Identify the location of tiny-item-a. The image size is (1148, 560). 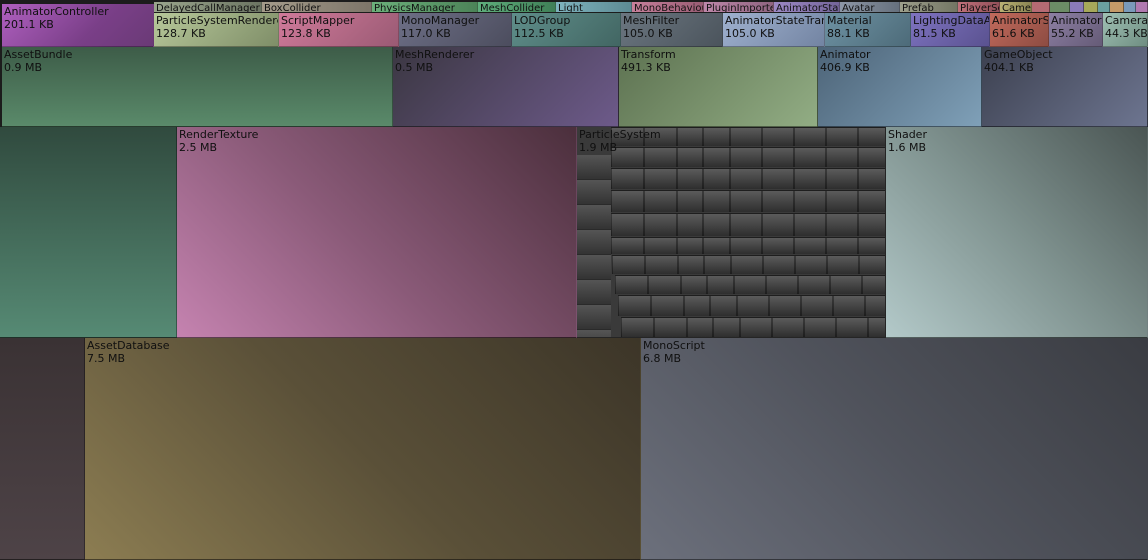
(1041, 7).